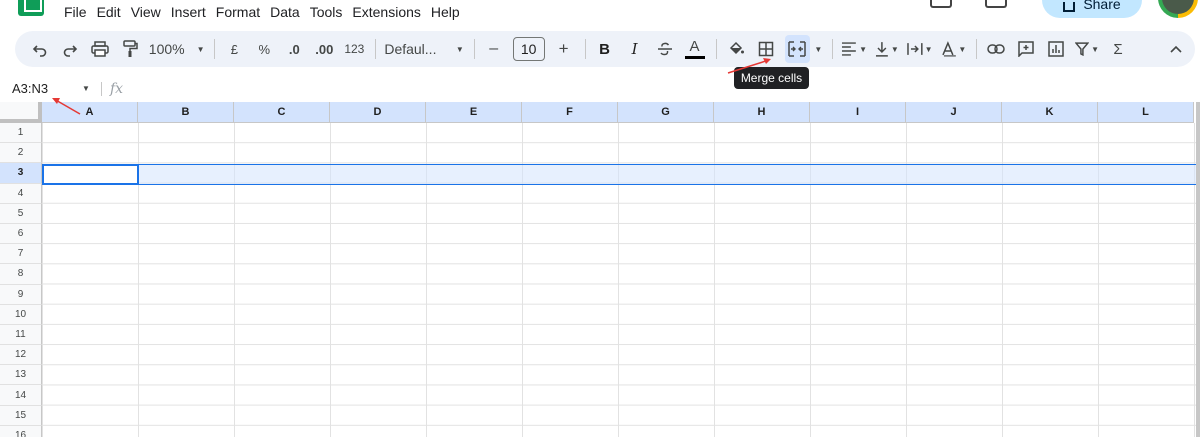  I want to click on menu-extensions: Extensions, so click(386, 12).